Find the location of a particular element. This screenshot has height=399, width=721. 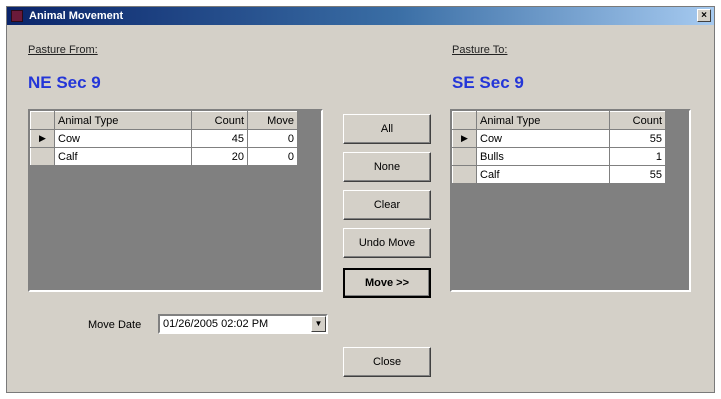

pasture-from-name: NE Sec 9 is located at coordinates (64, 82).